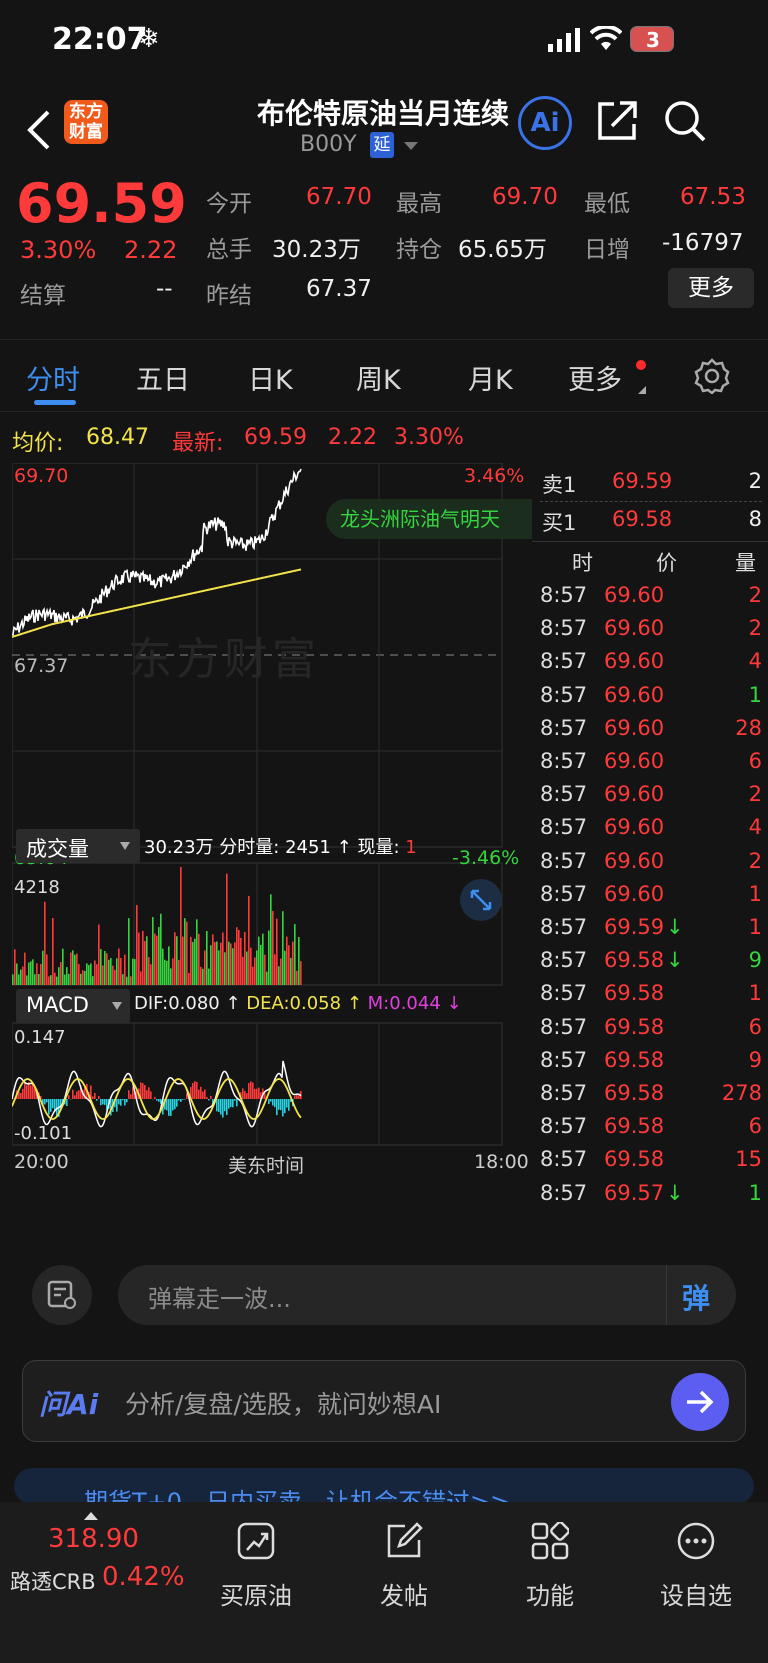 The width and height of the screenshot is (768, 1663). What do you see at coordinates (481, 900) in the screenshot?
I see `expand-button` at bounding box center [481, 900].